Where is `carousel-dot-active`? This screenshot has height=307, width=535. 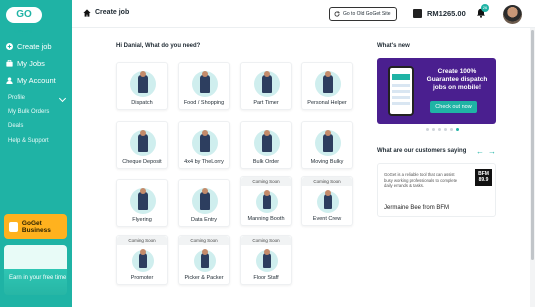 carousel-dot-active is located at coordinates (457, 129).